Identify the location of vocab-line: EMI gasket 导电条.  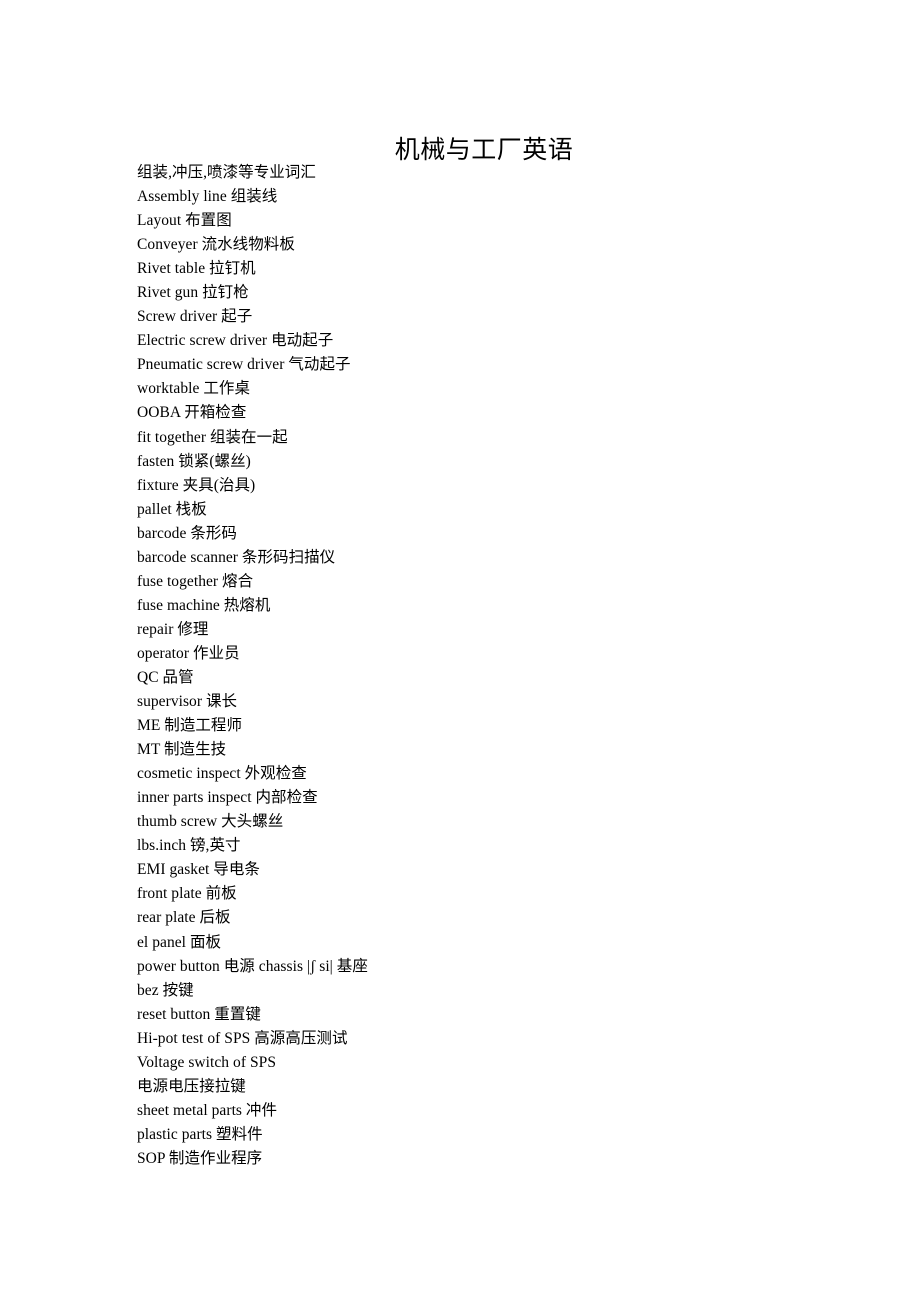
(198, 870).